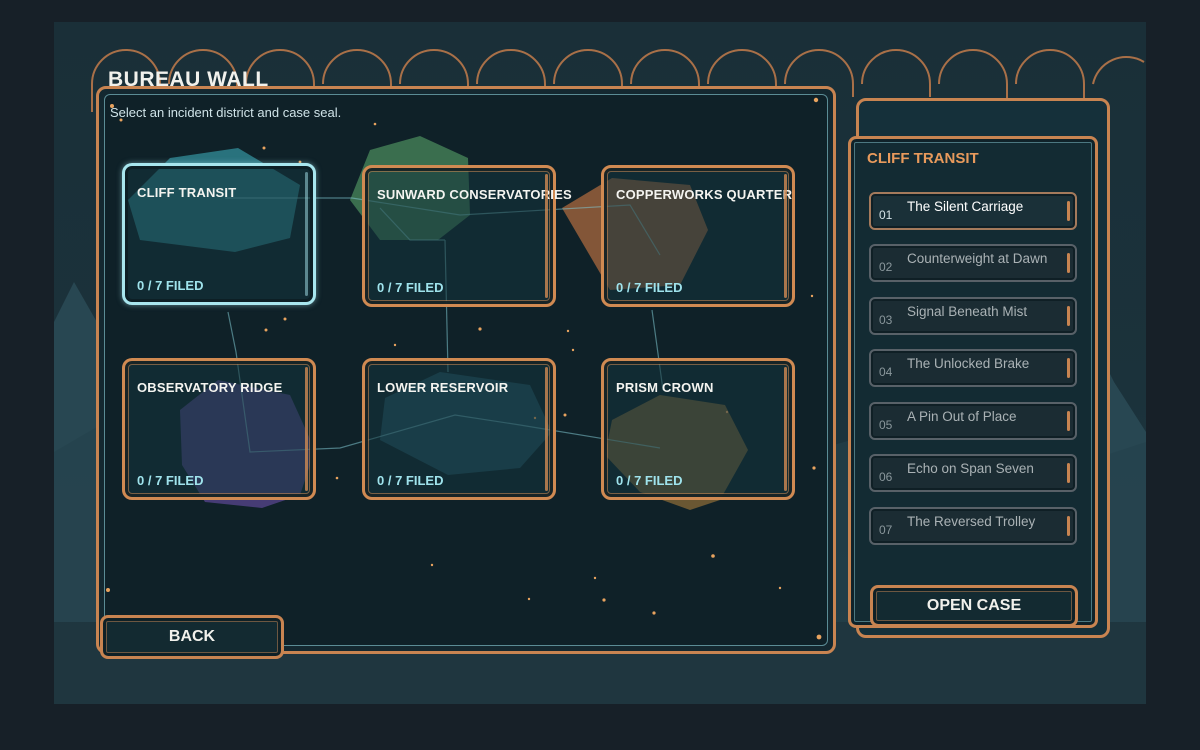  What do you see at coordinates (886, 425) in the screenshot?
I see `case-number: 05` at bounding box center [886, 425].